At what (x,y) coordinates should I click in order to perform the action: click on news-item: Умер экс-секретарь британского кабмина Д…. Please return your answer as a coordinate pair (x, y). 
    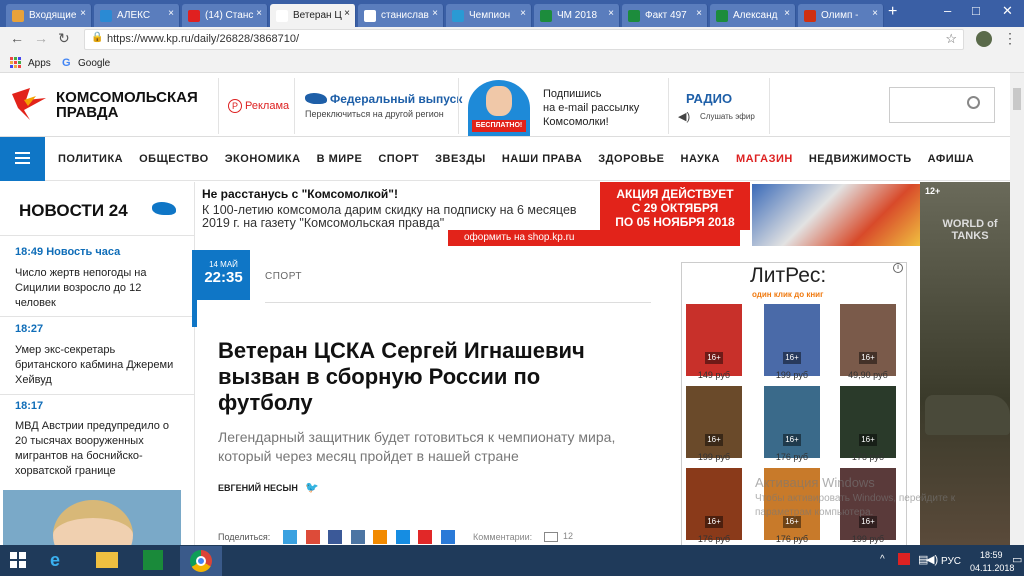
    Looking at the image, I should click on (97, 365).